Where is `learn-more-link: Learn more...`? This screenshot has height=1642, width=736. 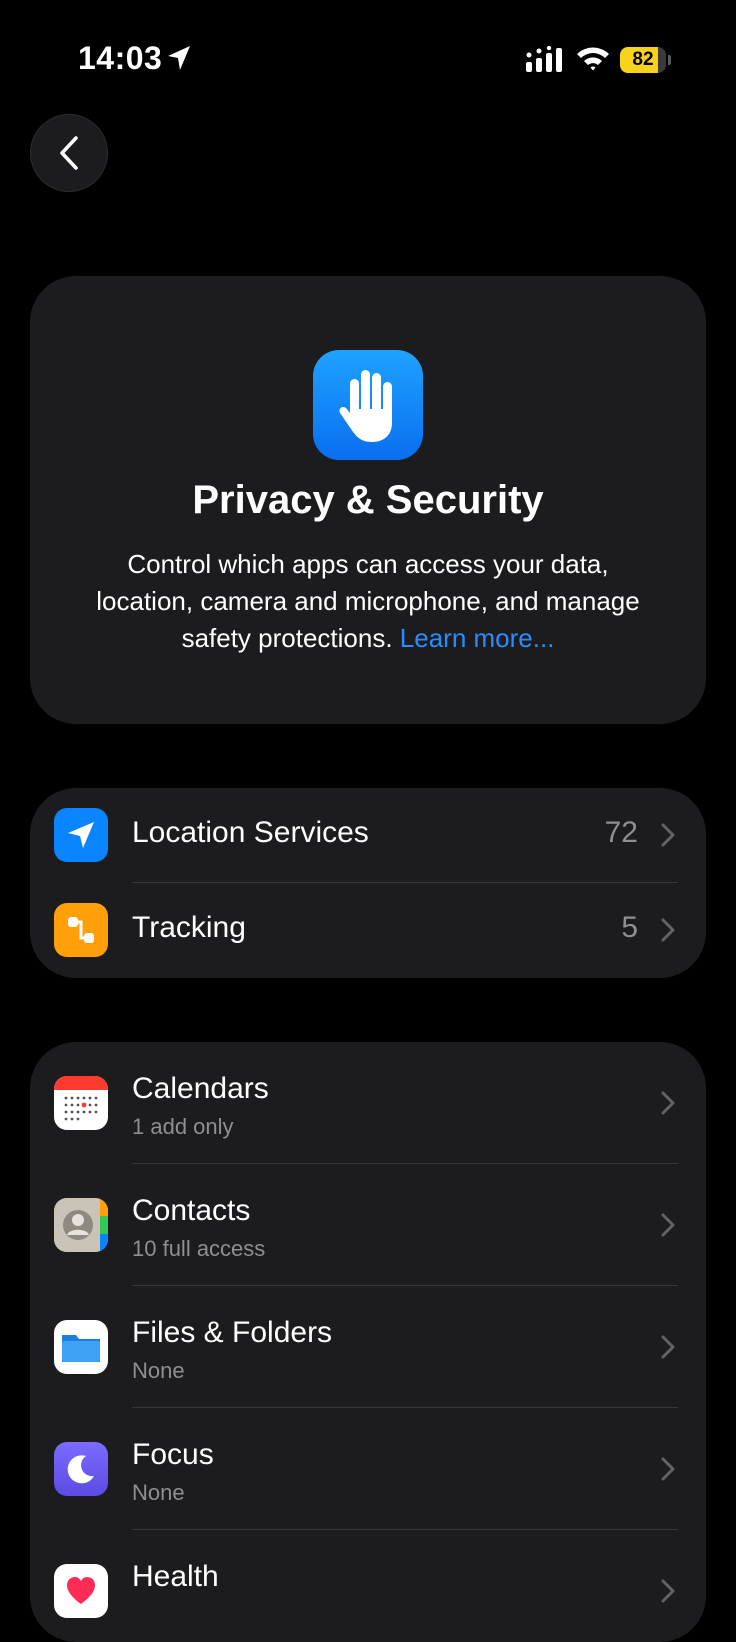
learn-more-link: Learn more... is located at coordinates (477, 638).